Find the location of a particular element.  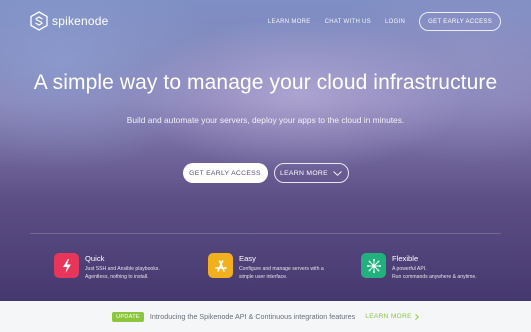

feature-flexible-desc-line-1: A powerful API. is located at coordinates (409, 269).